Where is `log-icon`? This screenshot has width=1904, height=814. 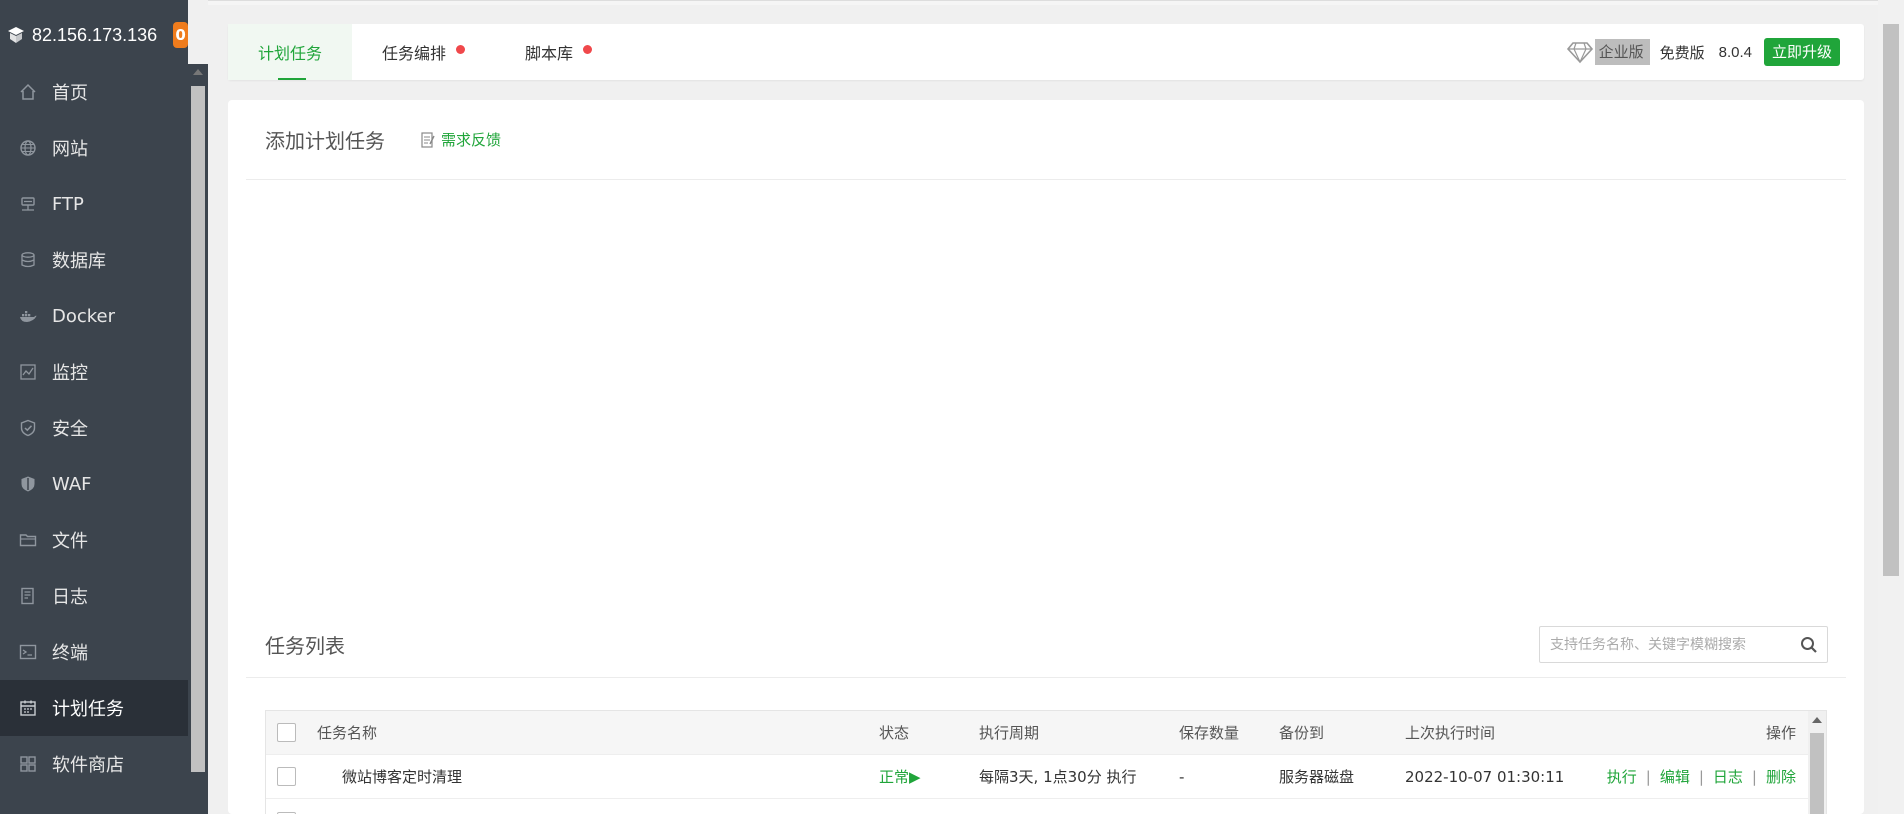 log-icon is located at coordinates (28, 596).